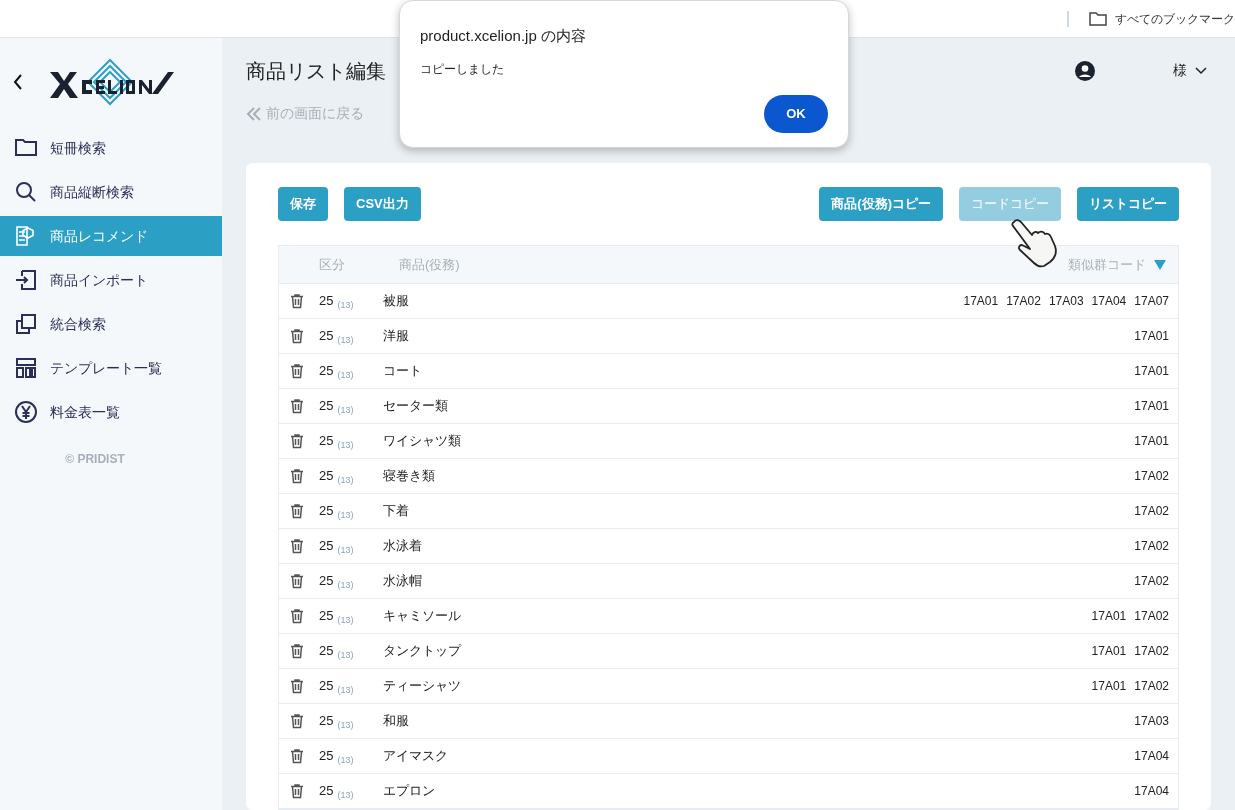  What do you see at coordinates (422, 651) in the screenshot?
I see `product-name: タンクトップ` at bounding box center [422, 651].